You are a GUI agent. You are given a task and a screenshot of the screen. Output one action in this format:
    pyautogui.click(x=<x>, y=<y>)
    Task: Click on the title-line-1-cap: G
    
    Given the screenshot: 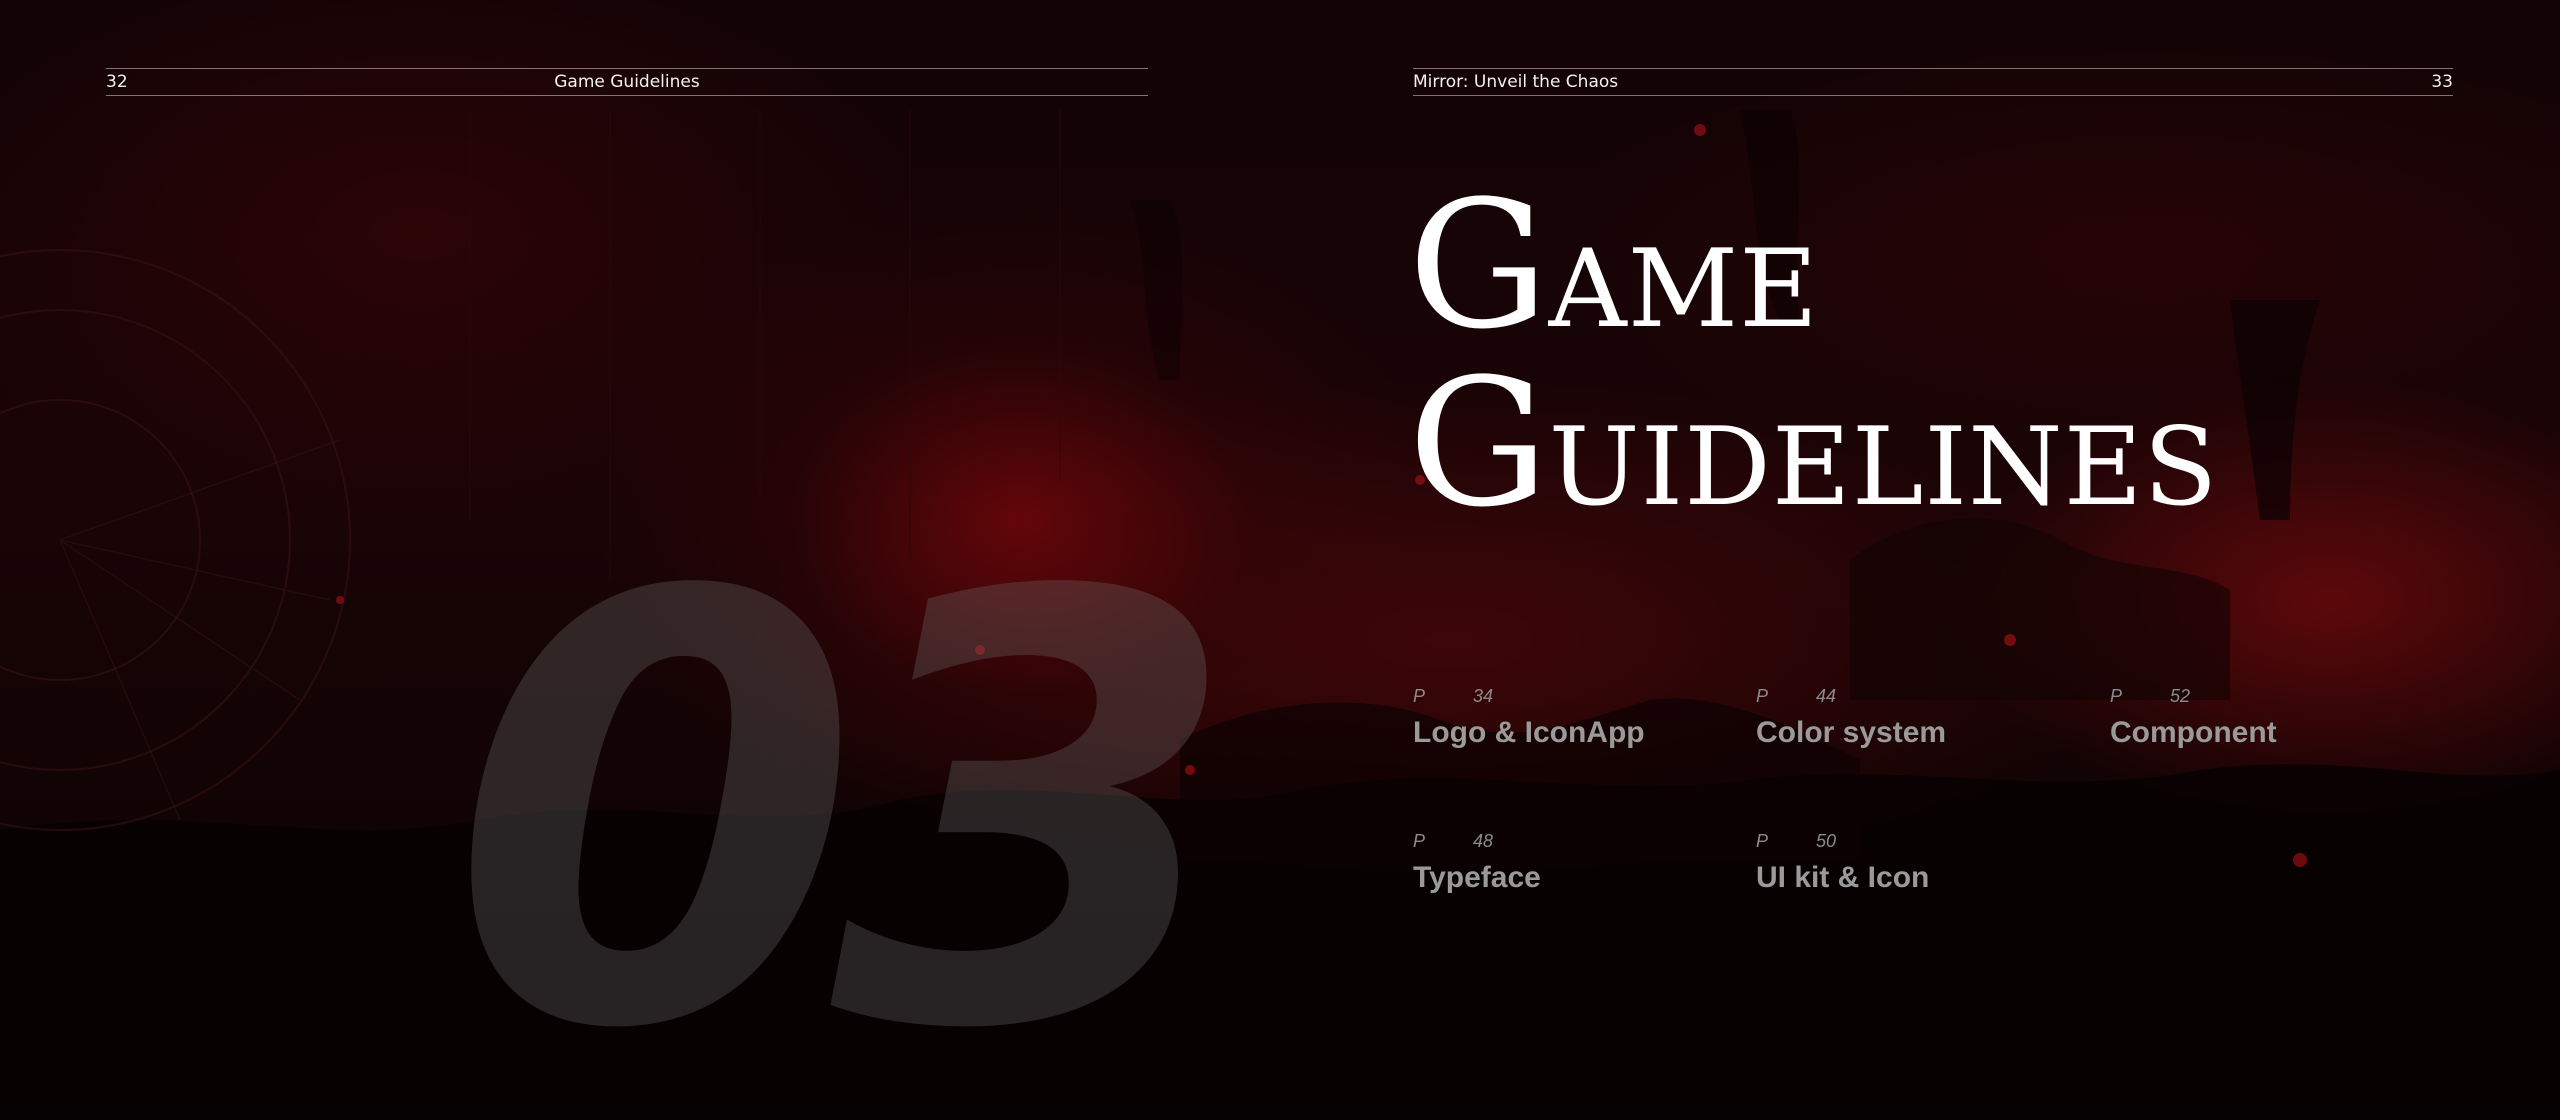 What is the action you would take?
    pyautogui.click(x=1478, y=265)
    